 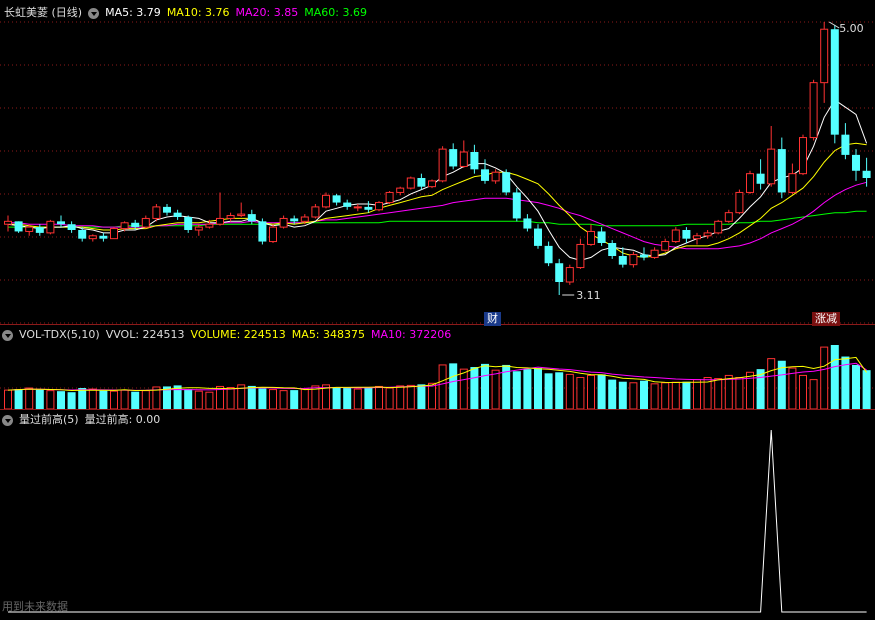 I want to click on vol-label: VOL-TDX(5,10), so click(x=59, y=334).